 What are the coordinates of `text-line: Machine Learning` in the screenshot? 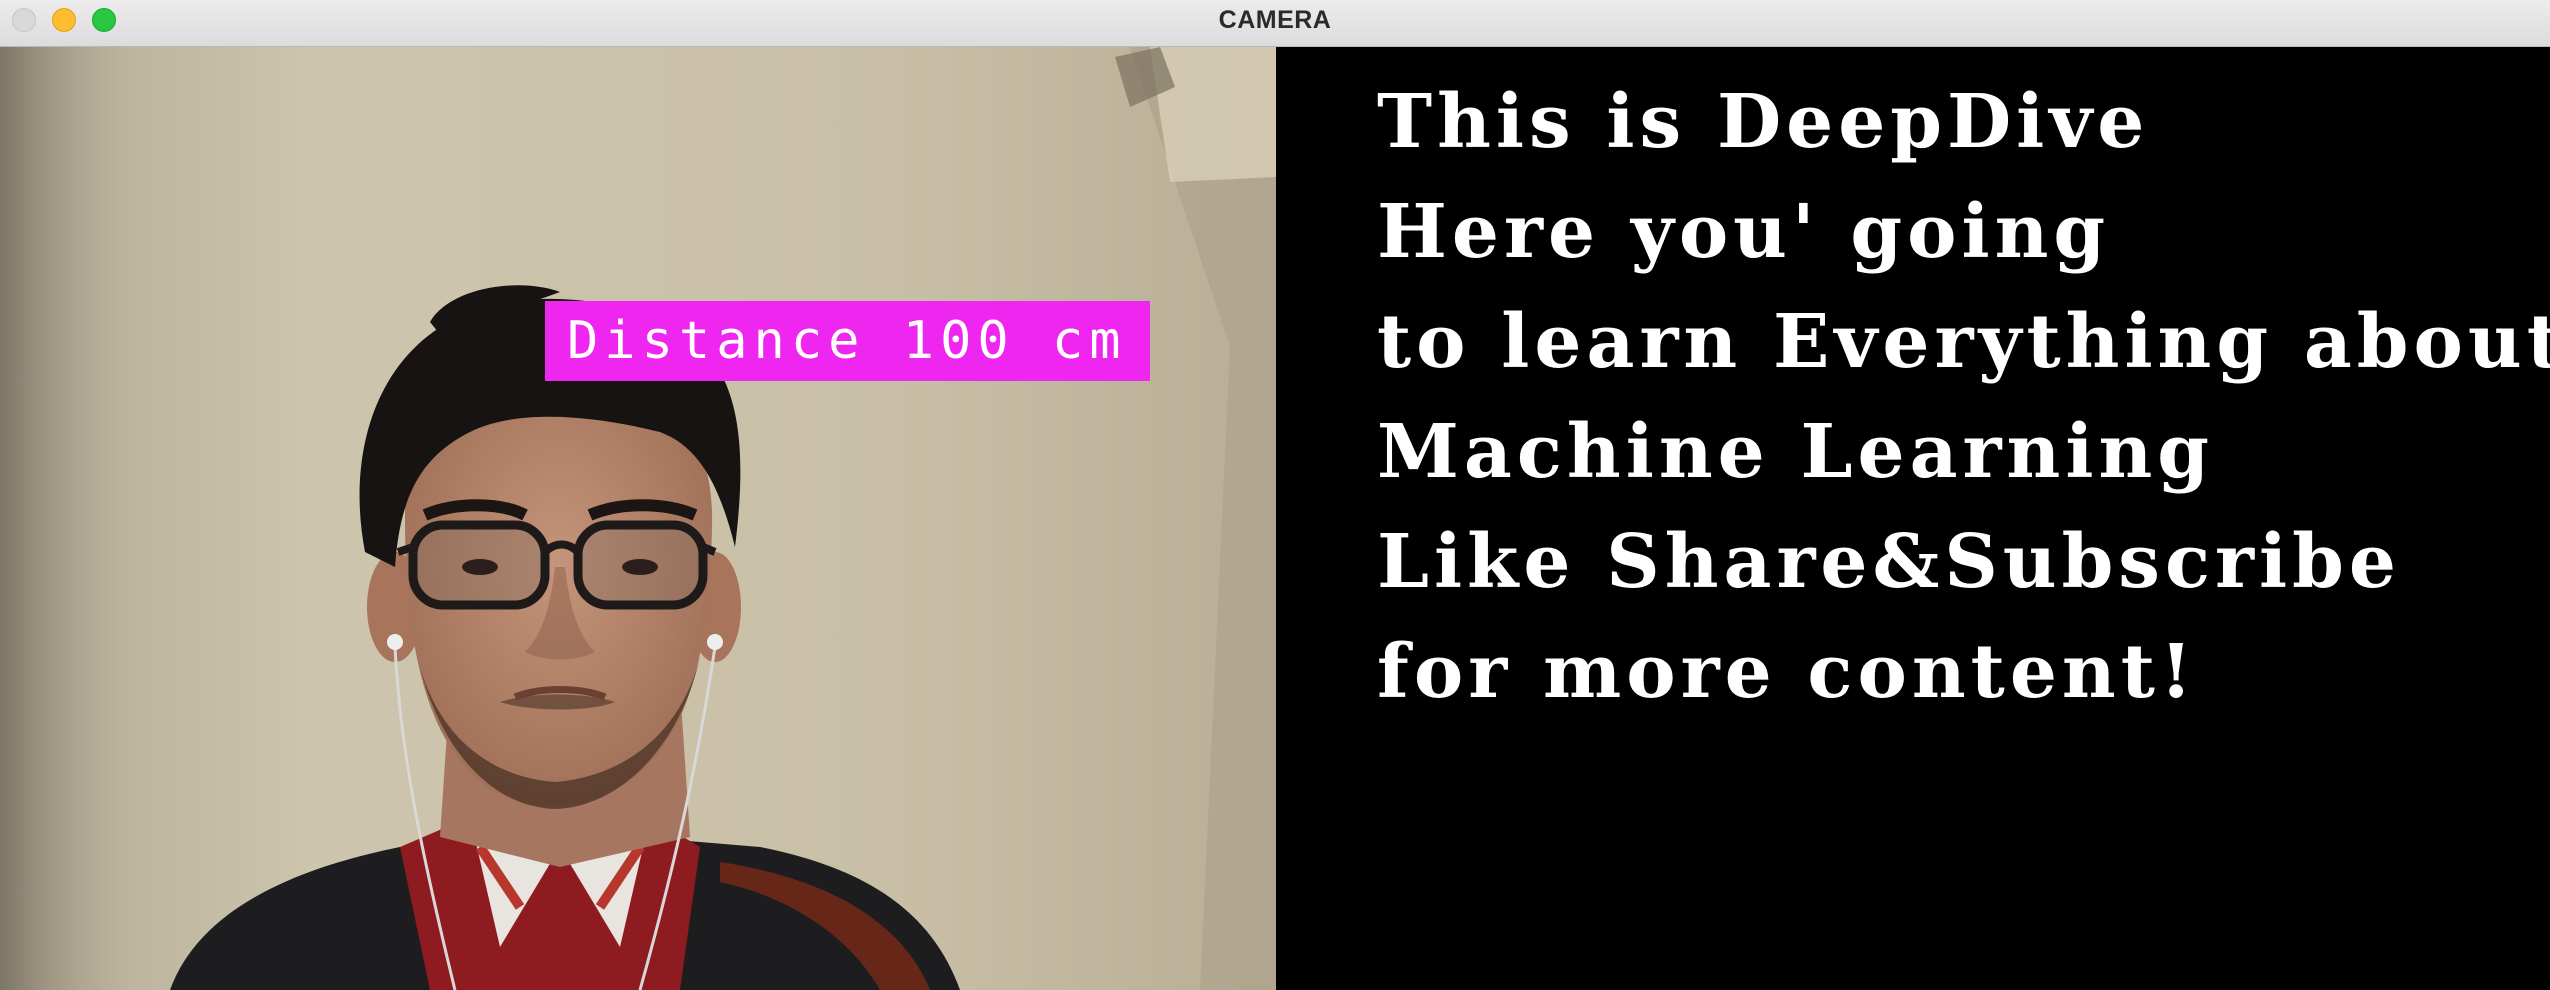 It's located at (1795, 452).